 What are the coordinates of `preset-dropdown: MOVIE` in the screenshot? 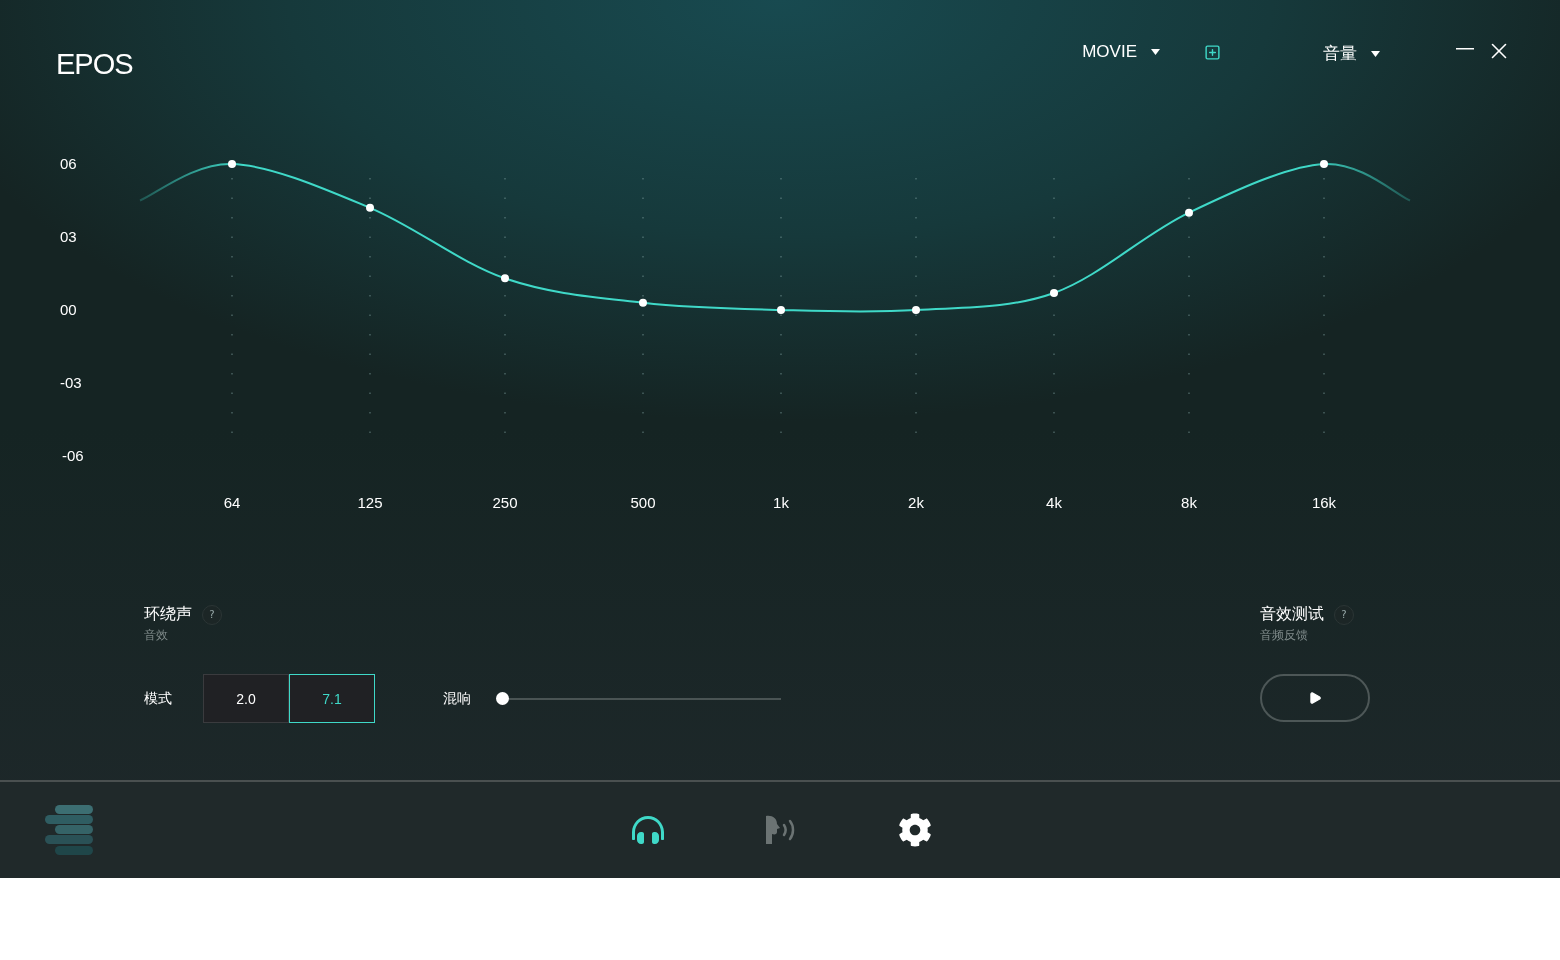 It's located at (1121, 52).